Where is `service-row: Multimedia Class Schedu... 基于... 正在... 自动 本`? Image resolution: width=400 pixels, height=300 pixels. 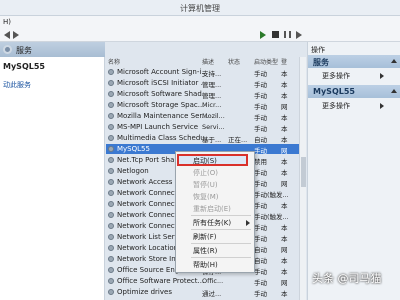 service-row: Multimedia Class Schedu... 基于... 正在... 自动 本 is located at coordinates (206, 138).